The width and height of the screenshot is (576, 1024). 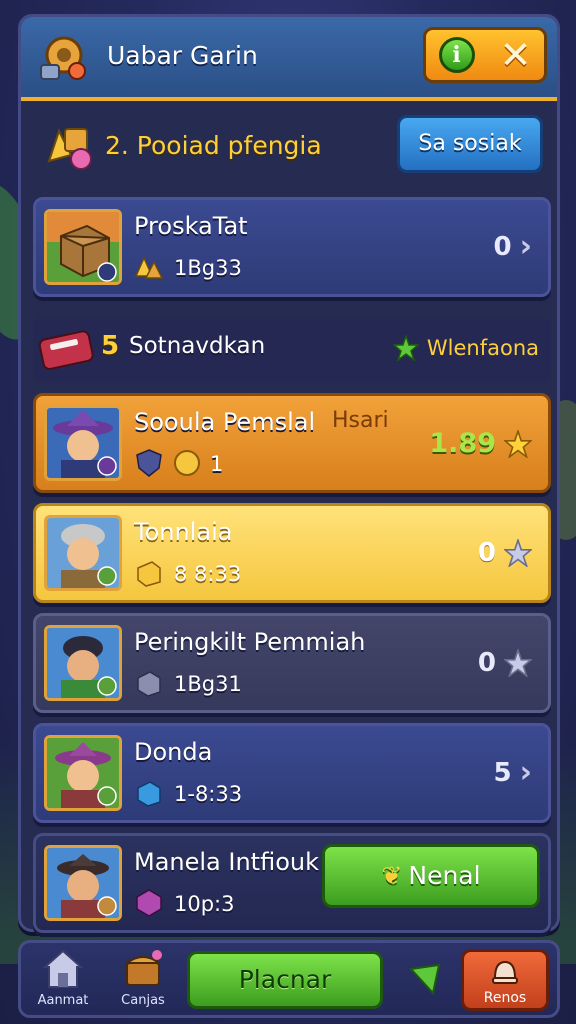 I want to click on panel-title: Uabar Garin, so click(x=182, y=55).